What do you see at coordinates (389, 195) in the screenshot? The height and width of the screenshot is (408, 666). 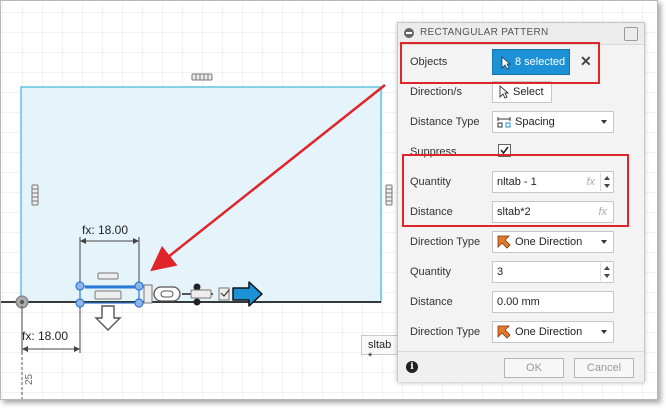 I see `constraint-glyph-right` at bounding box center [389, 195].